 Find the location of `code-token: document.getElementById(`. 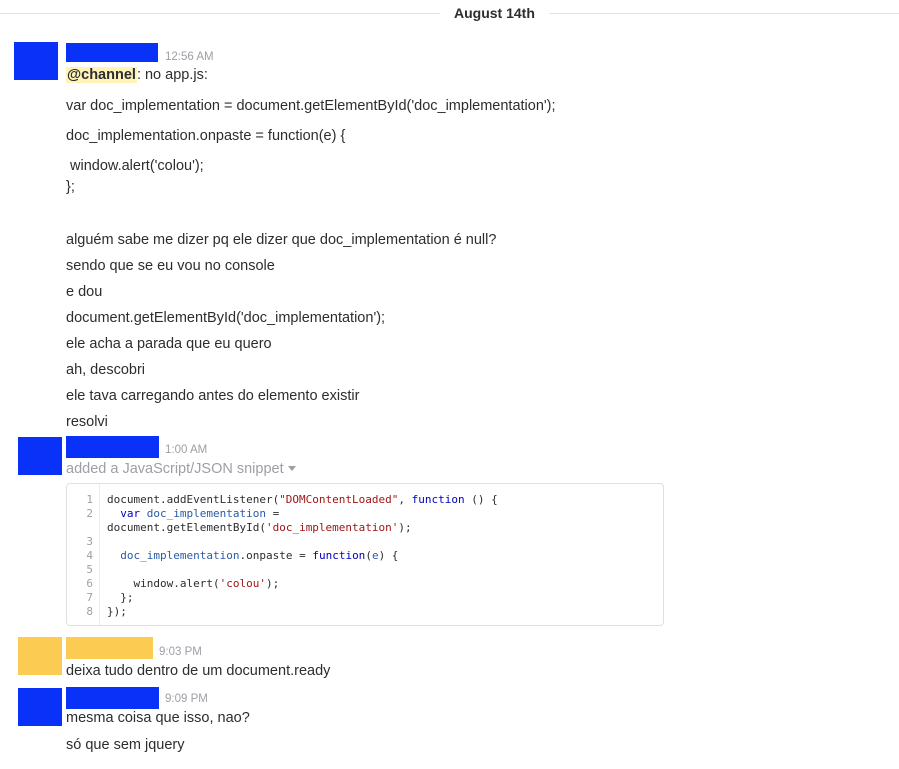

code-token: document.getElementById( is located at coordinates (186, 527).